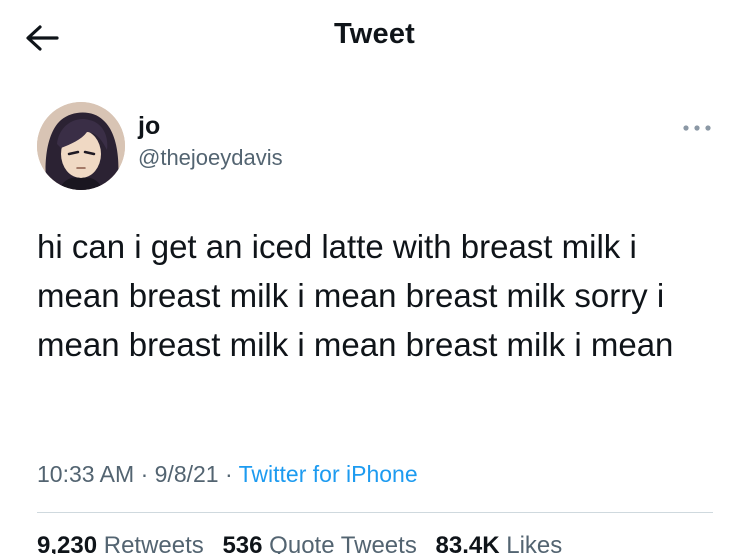 This screenshot has width=749, height=554. Describe the element at coordinates (149, 126) in the screenshot. I see `author-display-name: jo` at that location.